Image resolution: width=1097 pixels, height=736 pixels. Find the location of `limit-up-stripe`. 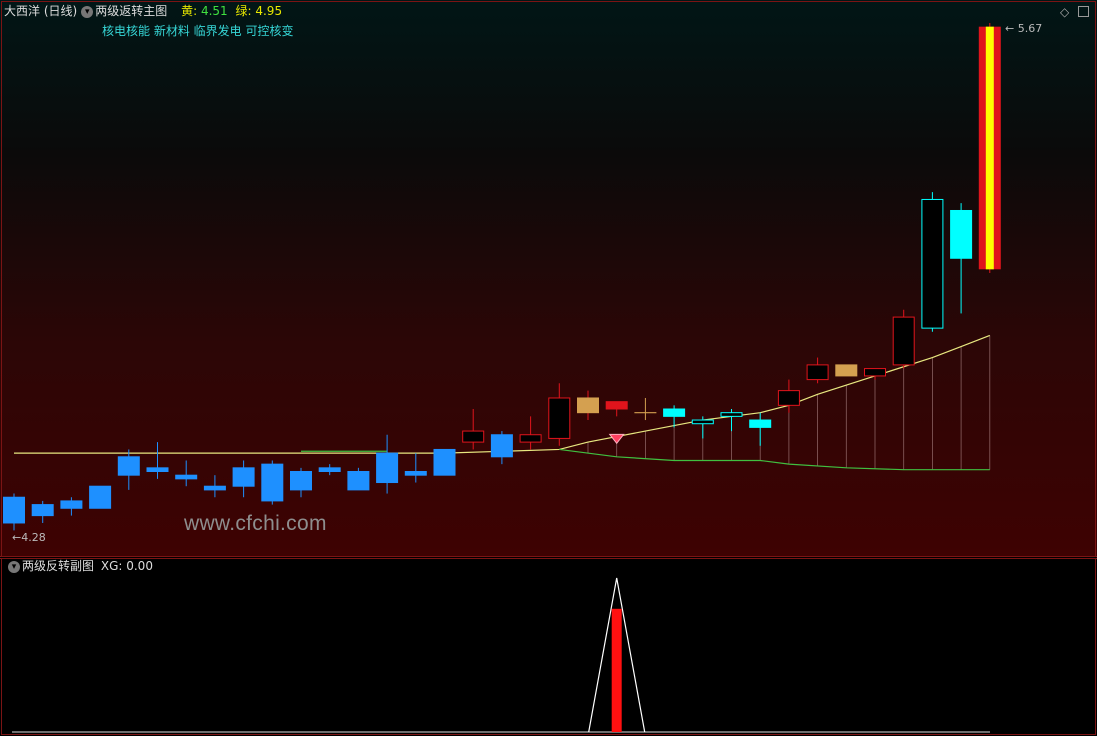

limit-up-stripe is located at coordinates (989, 148).